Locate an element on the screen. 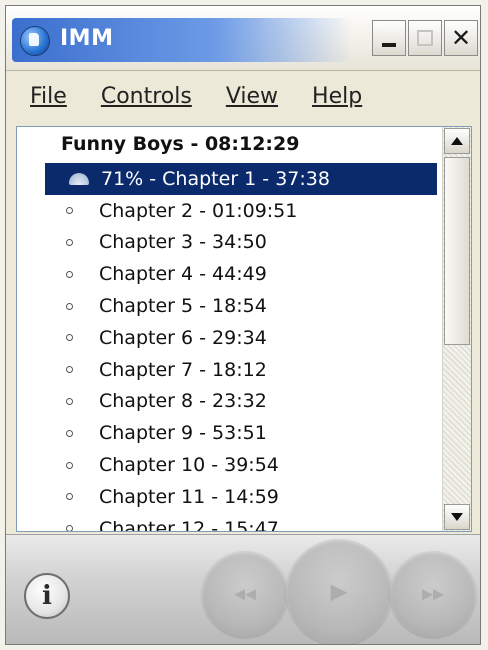  list-item-label: Chapter 7 - 18:12 is located at coordinates (183, 369).